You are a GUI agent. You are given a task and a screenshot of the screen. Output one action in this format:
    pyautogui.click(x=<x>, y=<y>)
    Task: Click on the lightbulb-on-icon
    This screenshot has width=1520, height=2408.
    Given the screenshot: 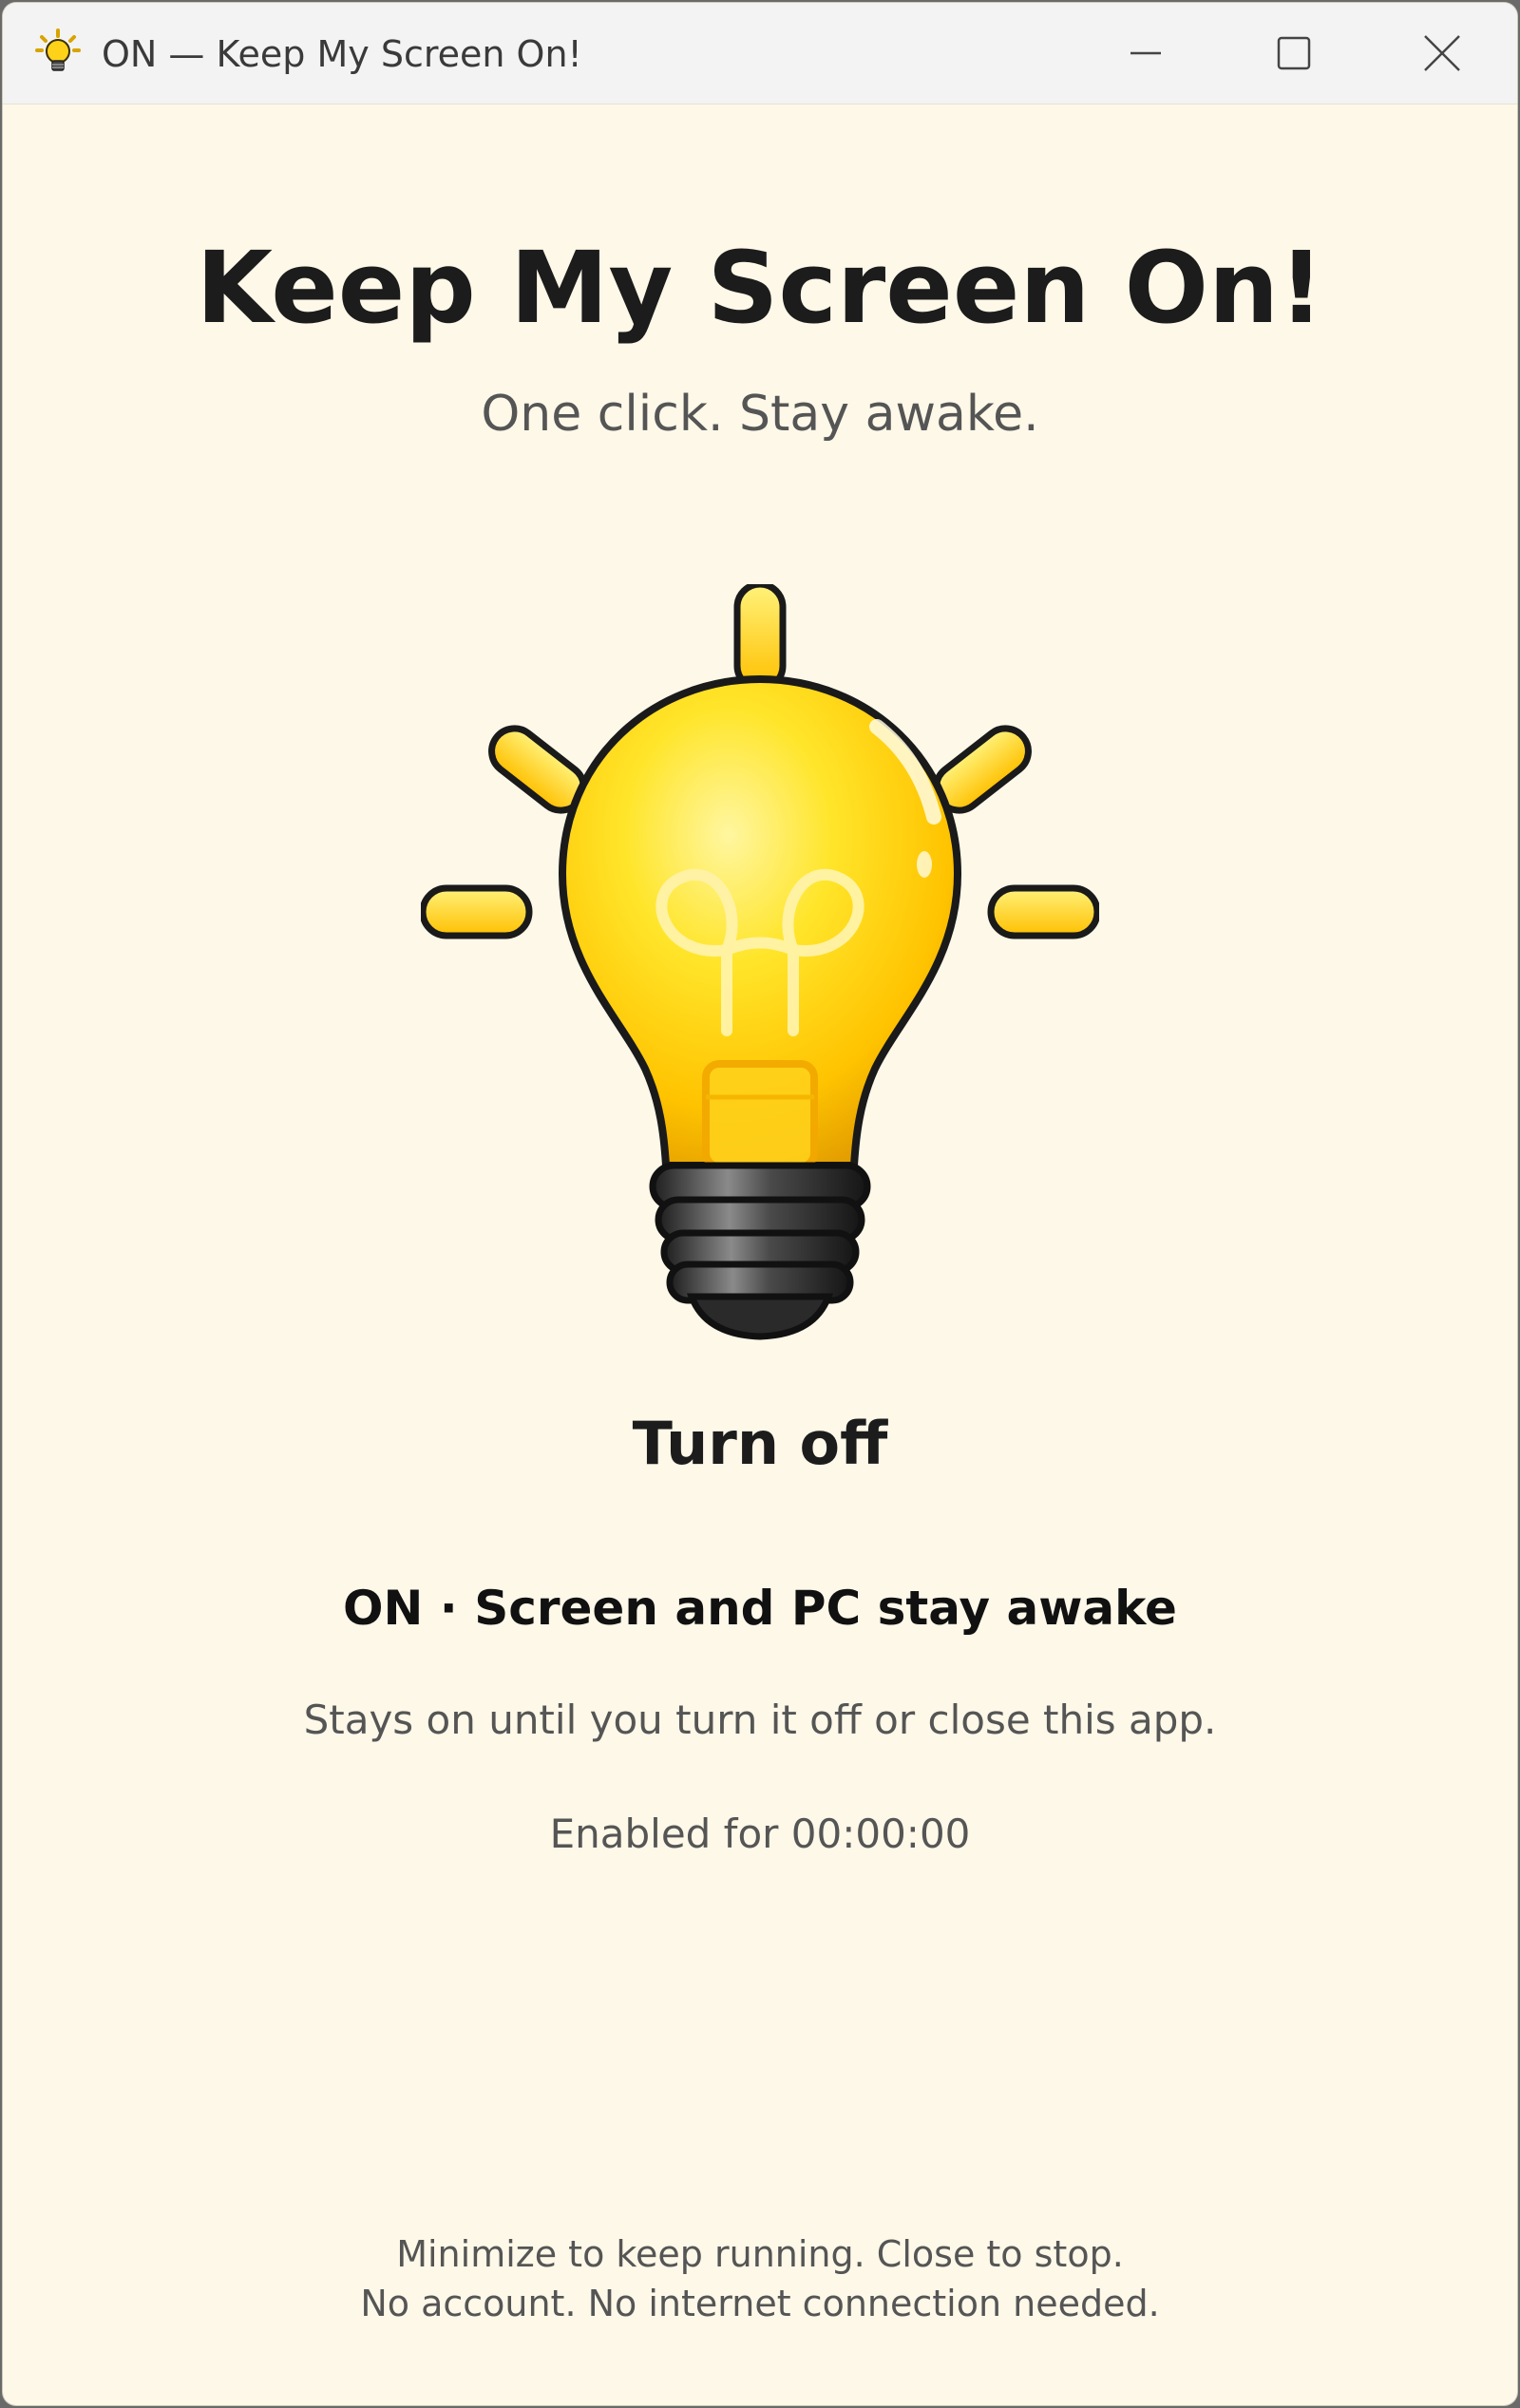 What is the action you would take?
    pyautogui.click(x=760, y=962)
    